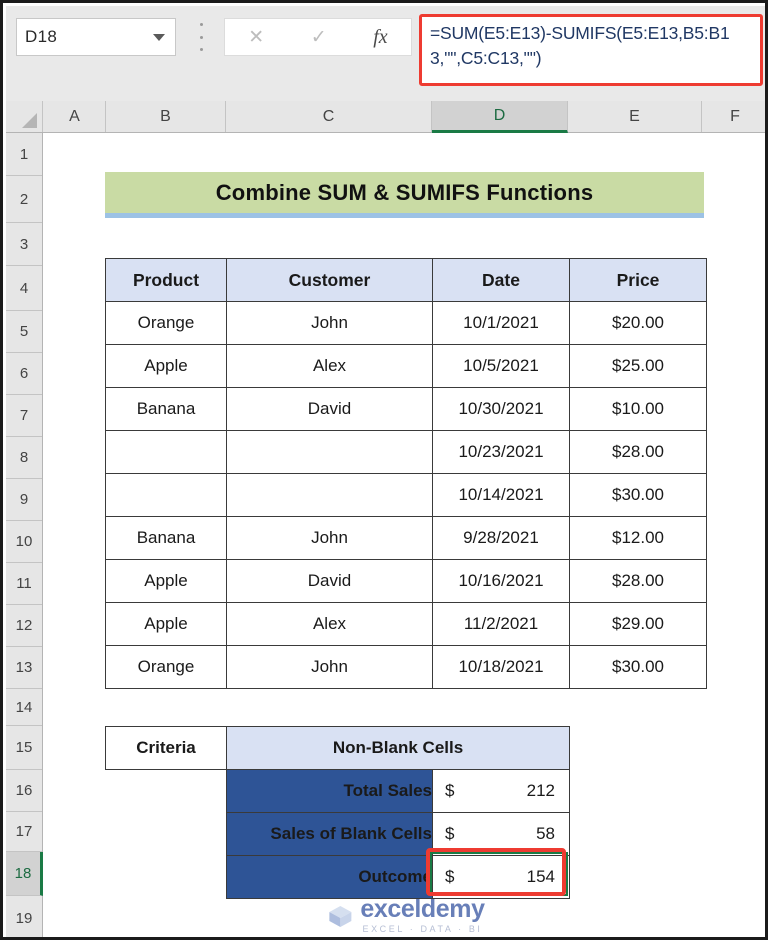  Describe the element at coordinates (338, 877) in the screenshot. I see `results-row: Outcome $ 154` at that location.